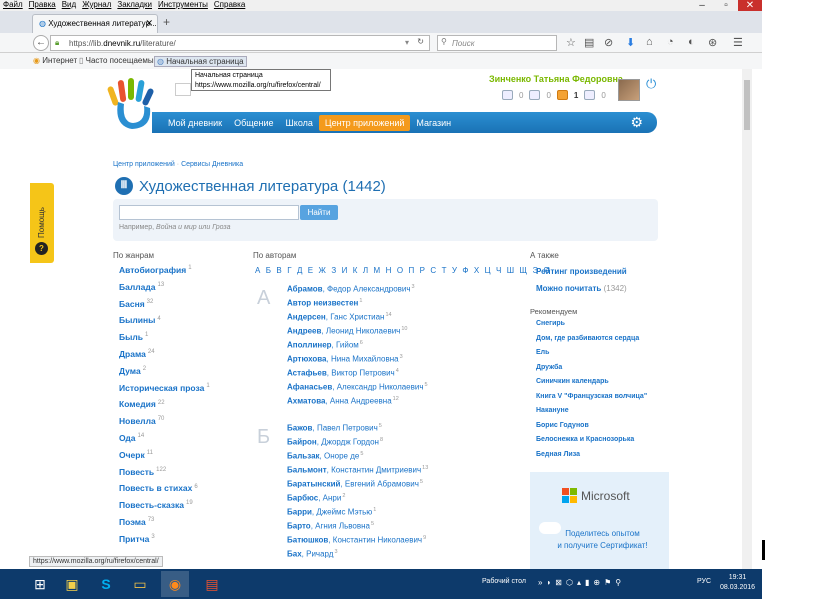 This screenshot has height=613, width=816. Describe the element at coordinates (164, 441) in the screenshot. I see `genre-item: Ода 14` at that location.